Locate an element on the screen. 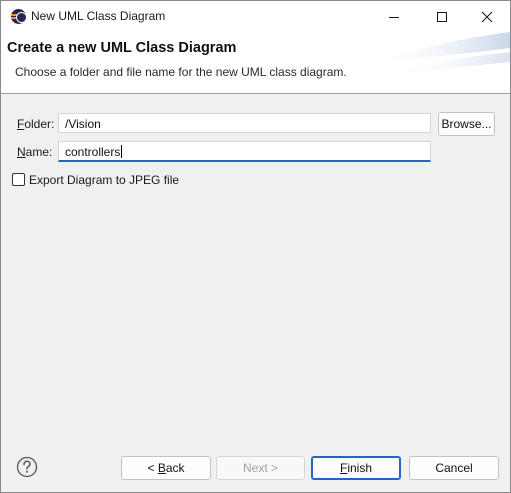  eclipse-icon is located at coordinates (18, 16).